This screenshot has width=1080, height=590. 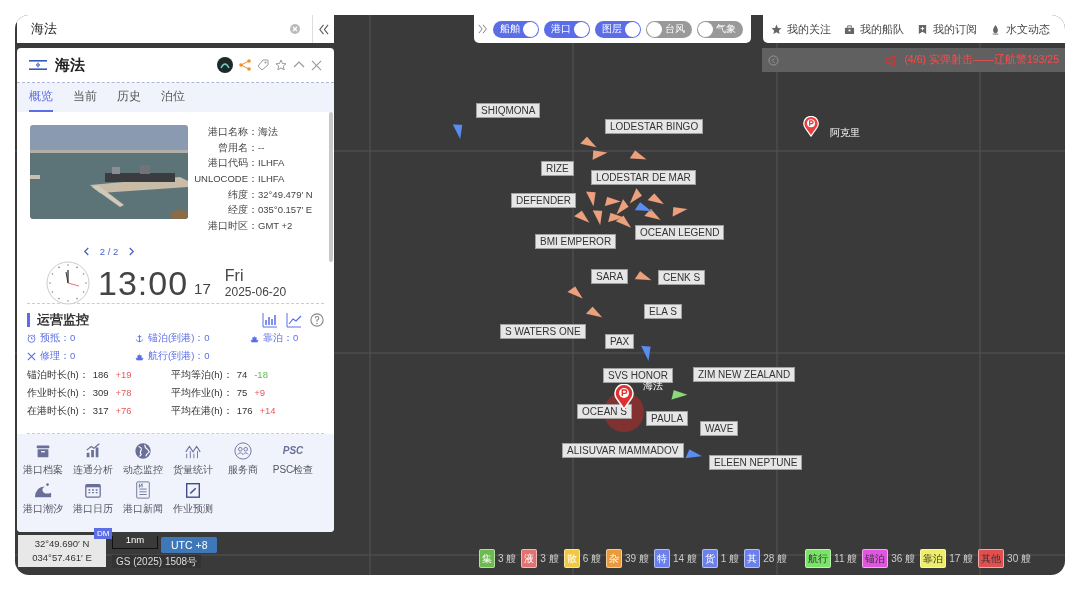 I want to click on timezone-button: UTC +8, so click(x=189, y=545).